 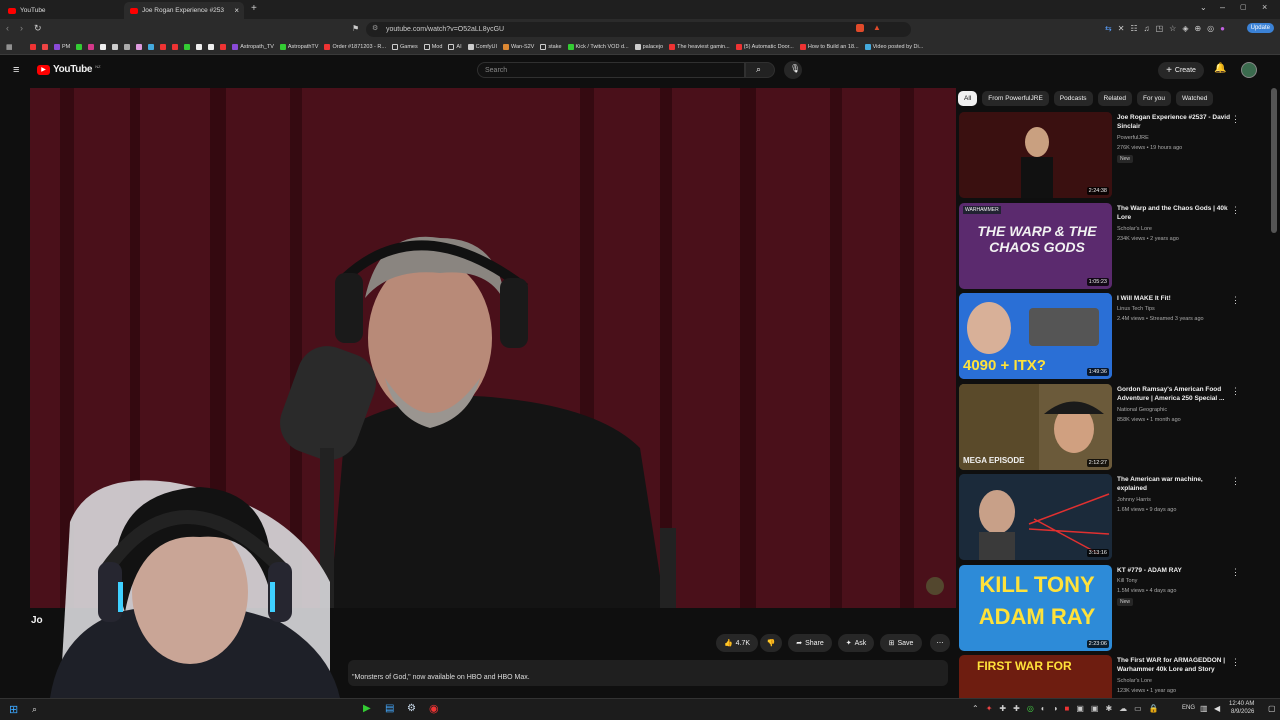 I want to click on tray-app-icon: ▭, so click(x=1138, y=708).